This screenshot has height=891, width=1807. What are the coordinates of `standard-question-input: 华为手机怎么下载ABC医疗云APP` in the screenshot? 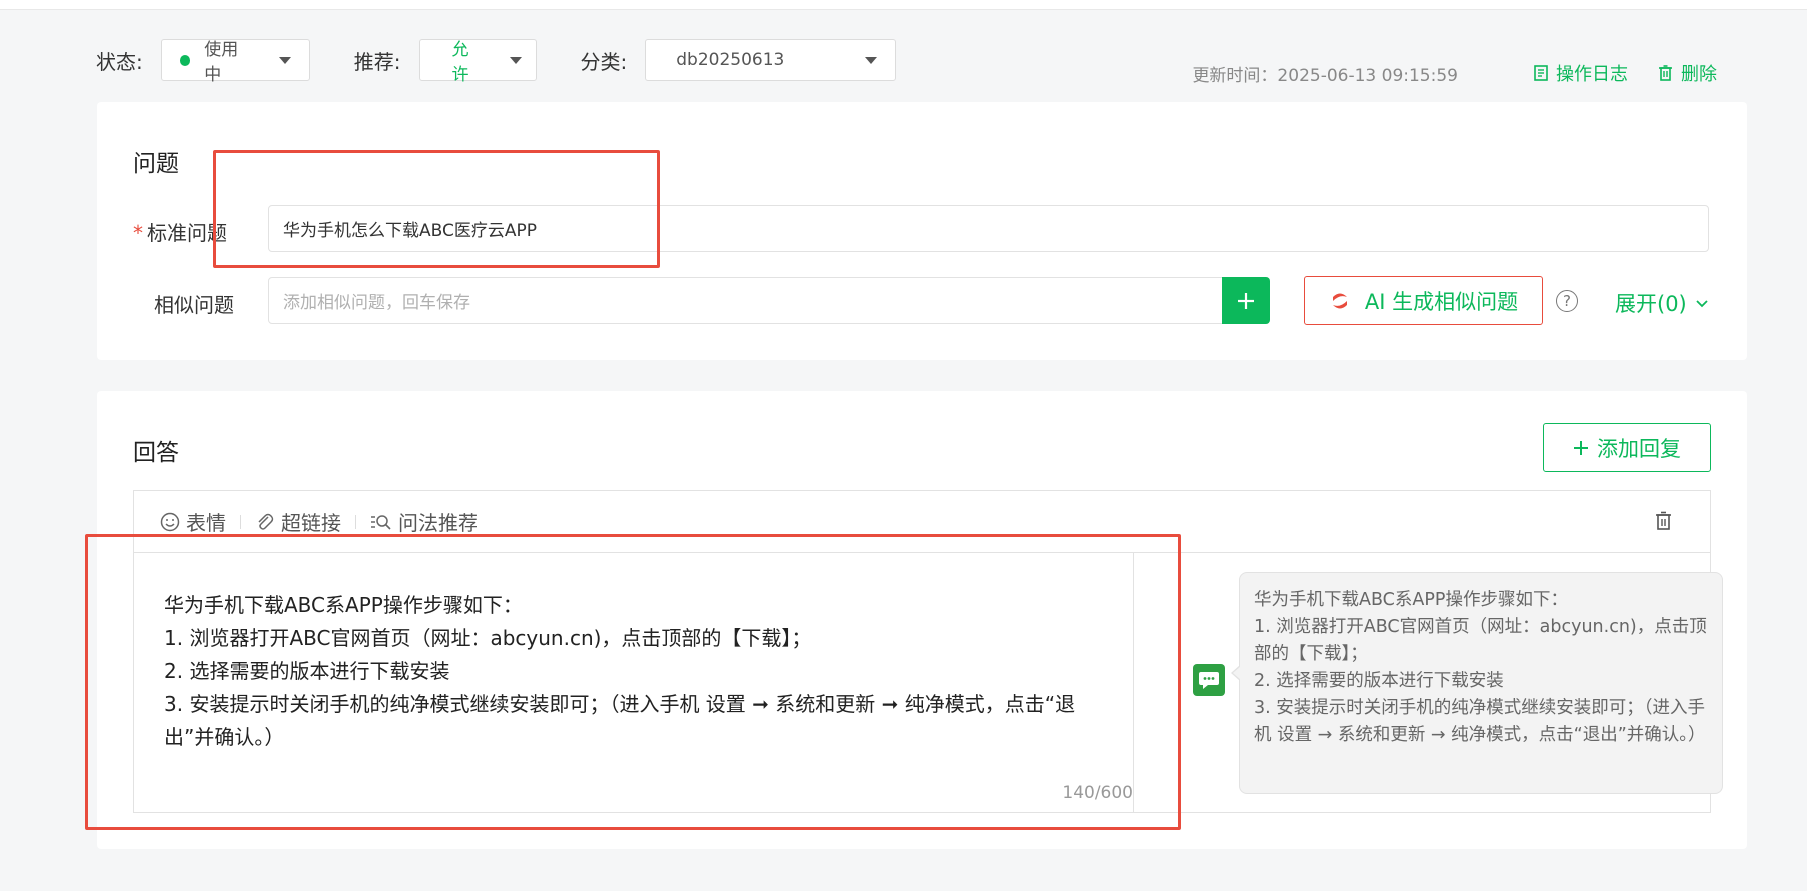 It's located at (988, 228).